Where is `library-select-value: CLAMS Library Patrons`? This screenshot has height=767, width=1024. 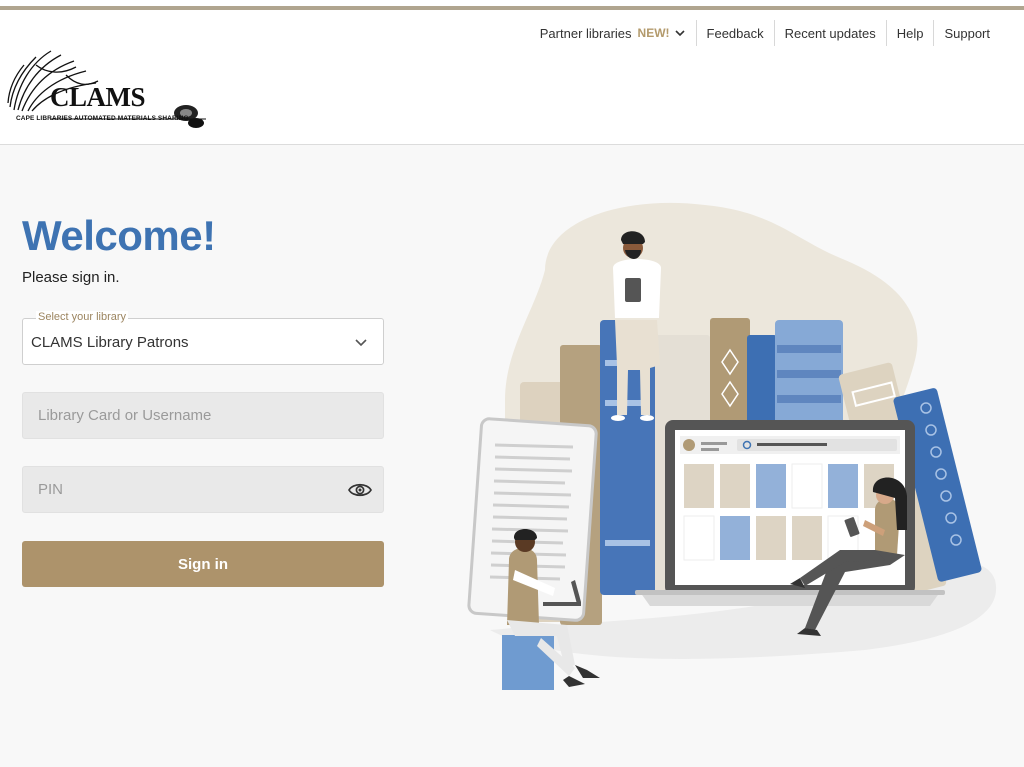
library-select-value: CLAMS Library Patrons is located at coordinates (110, 342).